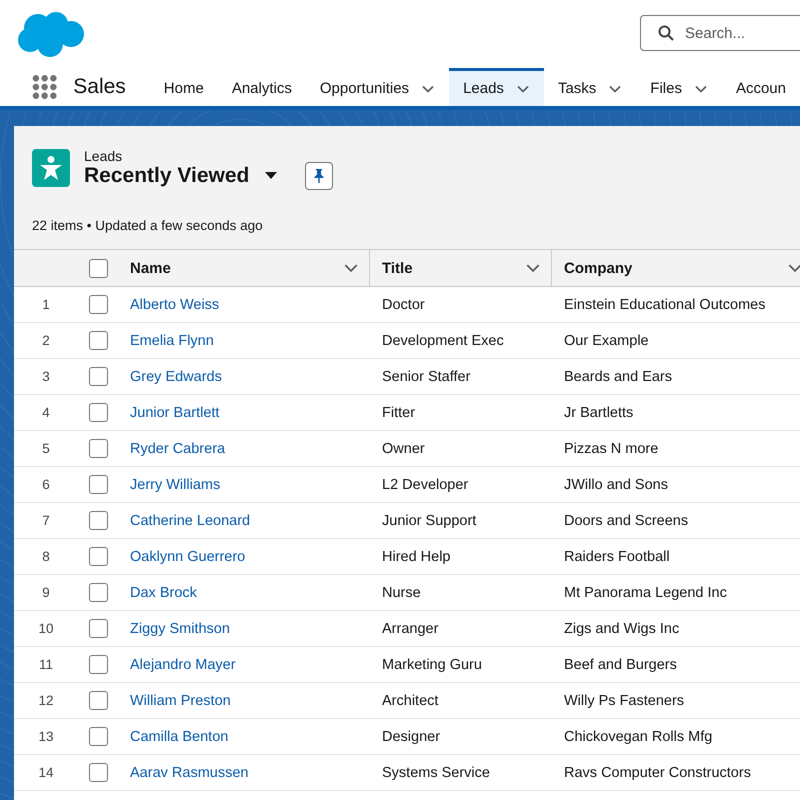  What do you see at coordinates (403, 304) in the screenshot?
I see `table-cell: Doctor` at bounding box center [403, 304].